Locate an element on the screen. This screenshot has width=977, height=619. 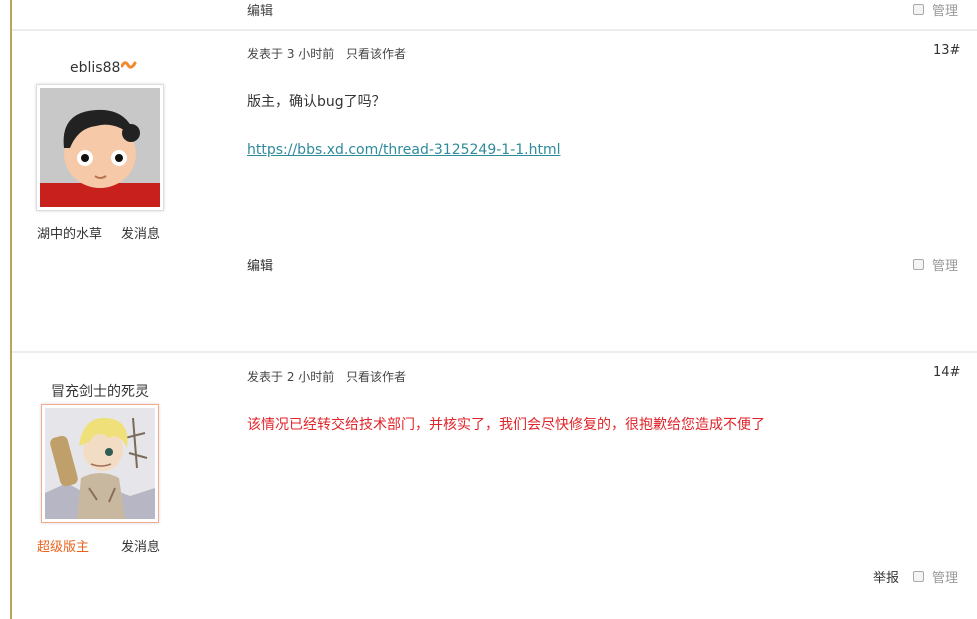
left-accent-bar is located at coordinates (11, 309).